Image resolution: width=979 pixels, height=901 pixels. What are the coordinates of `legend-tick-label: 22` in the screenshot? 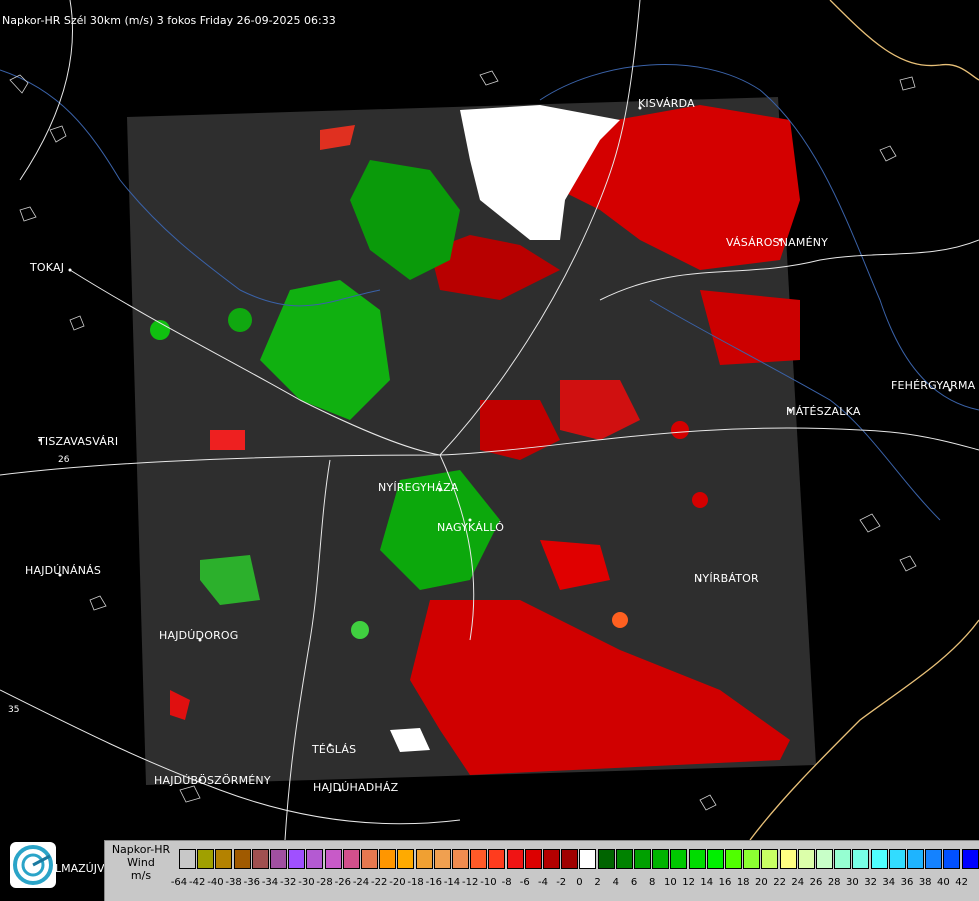 It's located at (779, 882).